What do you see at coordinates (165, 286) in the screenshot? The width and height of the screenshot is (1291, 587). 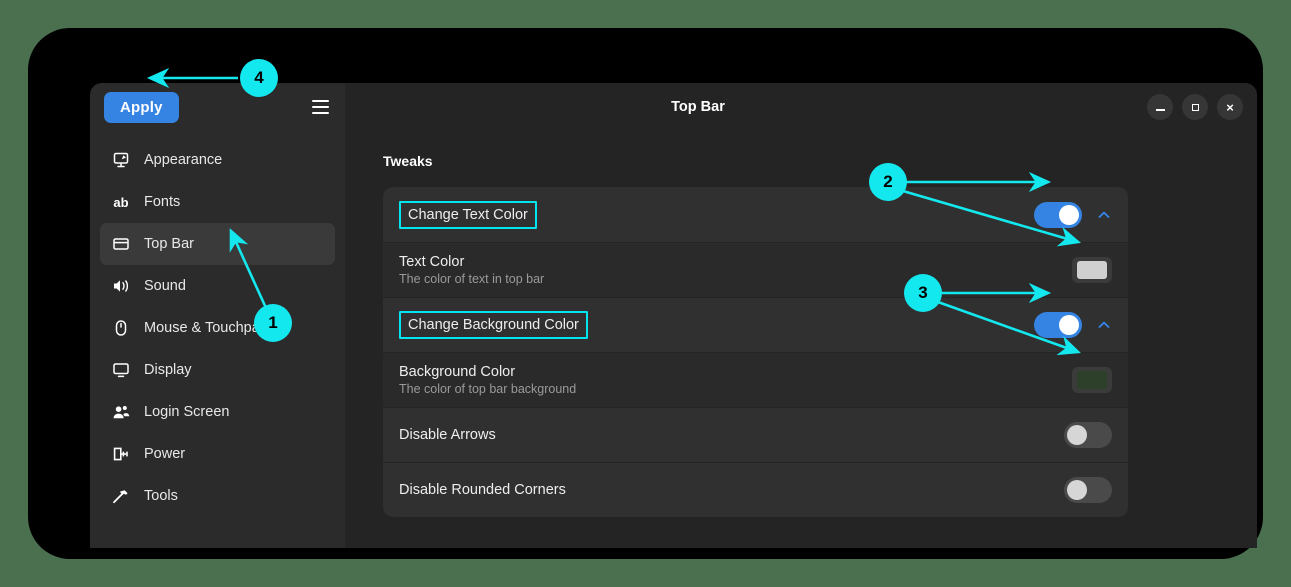 I see `sidebar-item-label: Sound` at bounding box center [165, 286].